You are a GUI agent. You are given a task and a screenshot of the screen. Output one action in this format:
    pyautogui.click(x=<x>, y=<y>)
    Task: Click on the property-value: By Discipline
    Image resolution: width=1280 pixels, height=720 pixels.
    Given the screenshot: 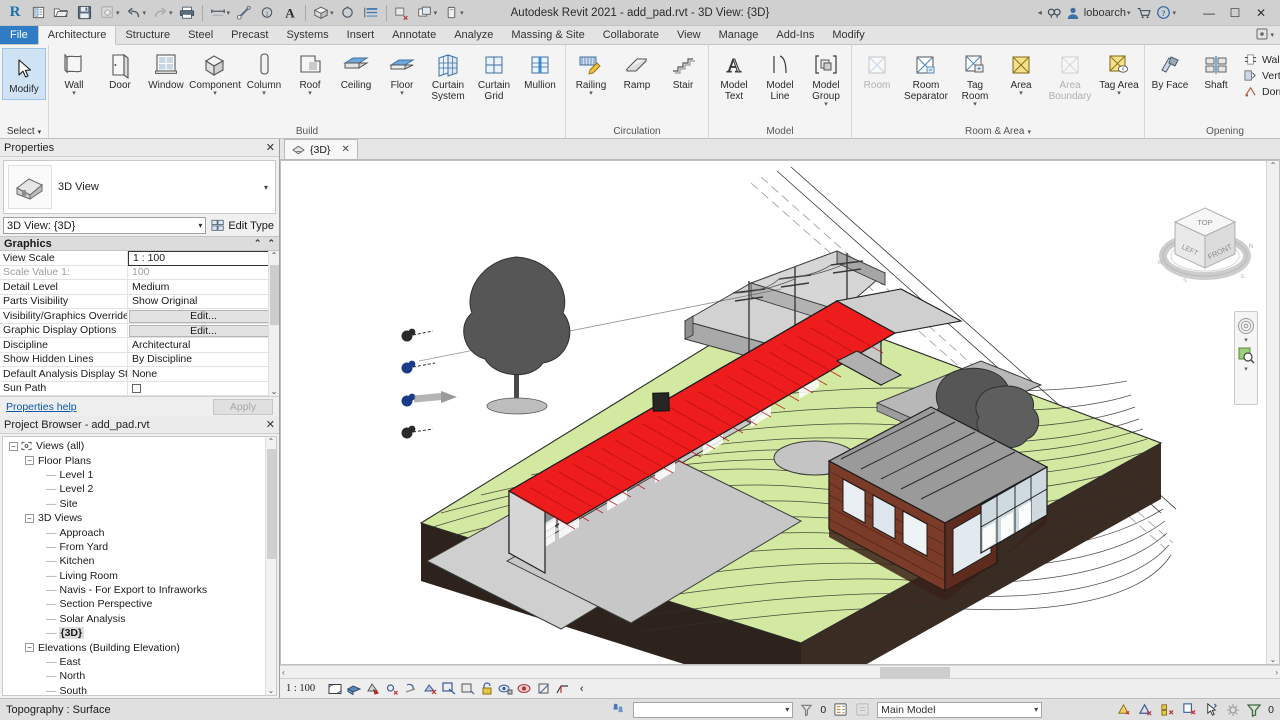 What is the action you would take?
    pyautogui.click(x=203, y=360)
    